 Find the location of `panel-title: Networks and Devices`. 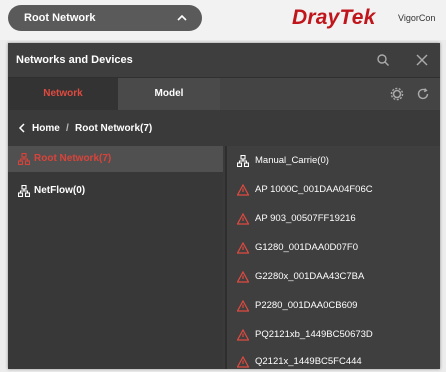

panel-title: Networks and Devices is located at coordinates (74, 60).